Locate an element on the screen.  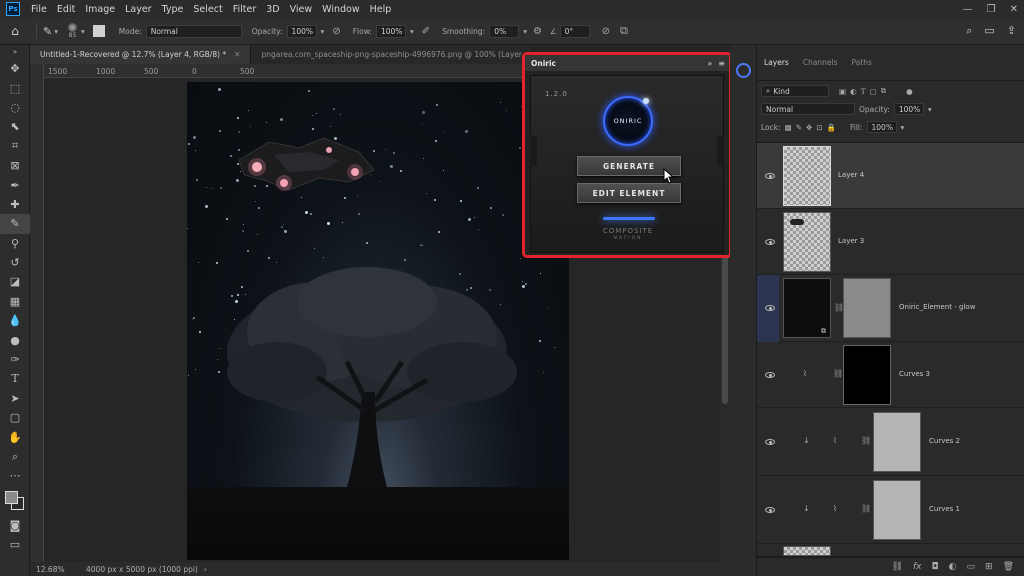
menu-image: Image is located at coordinates (100, 9).